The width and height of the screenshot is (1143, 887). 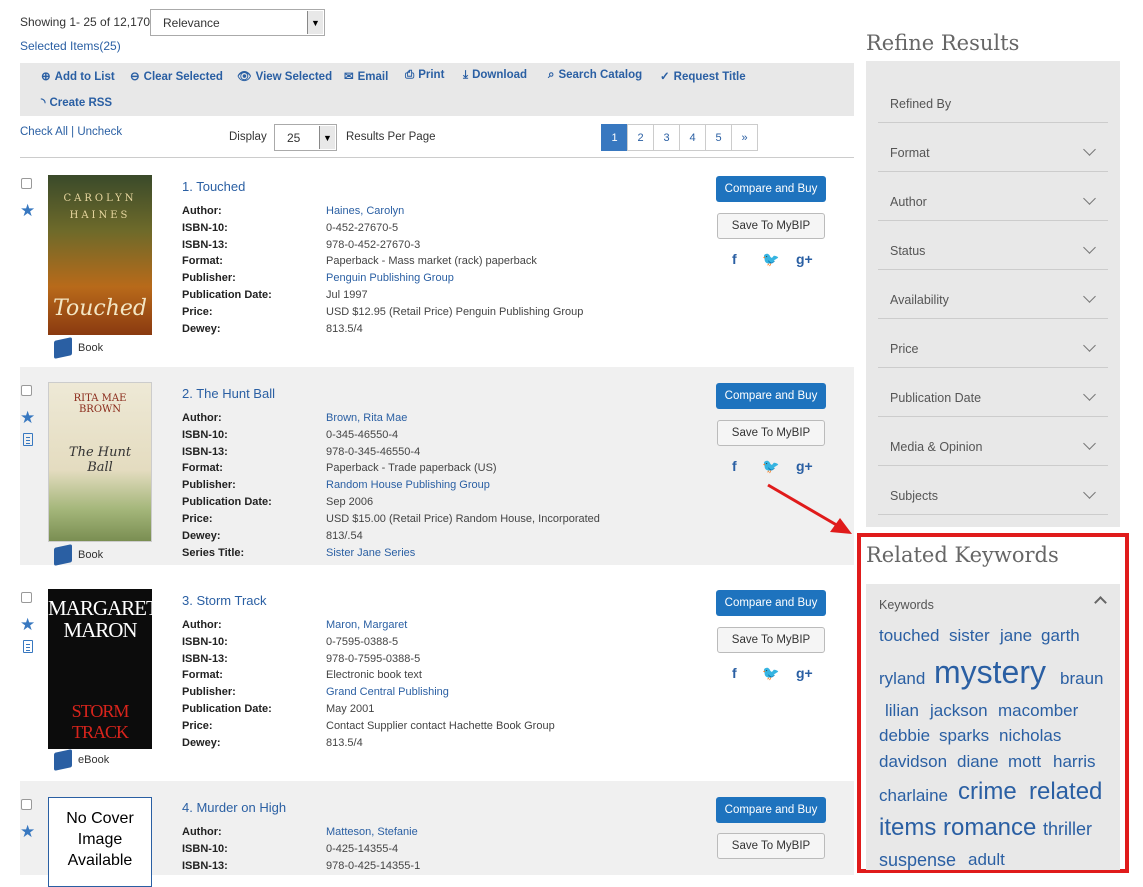 What do you see at coordinates (993, 343) in the screenshot?
I see `facet-price: Price` at bounding box center [993, 343].